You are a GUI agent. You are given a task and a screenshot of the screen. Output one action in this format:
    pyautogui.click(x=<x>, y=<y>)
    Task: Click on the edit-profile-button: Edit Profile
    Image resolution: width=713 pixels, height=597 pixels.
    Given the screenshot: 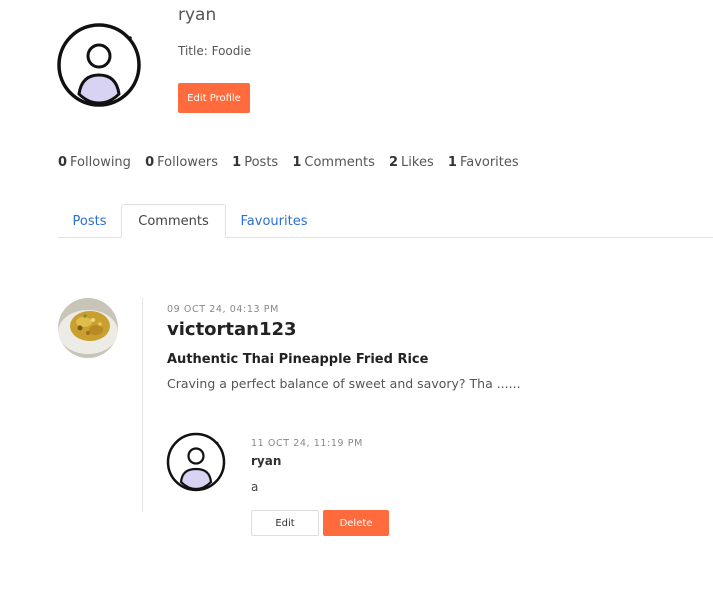 What is the action you would take?
    pyautogui.click(x=214, y=98)
    